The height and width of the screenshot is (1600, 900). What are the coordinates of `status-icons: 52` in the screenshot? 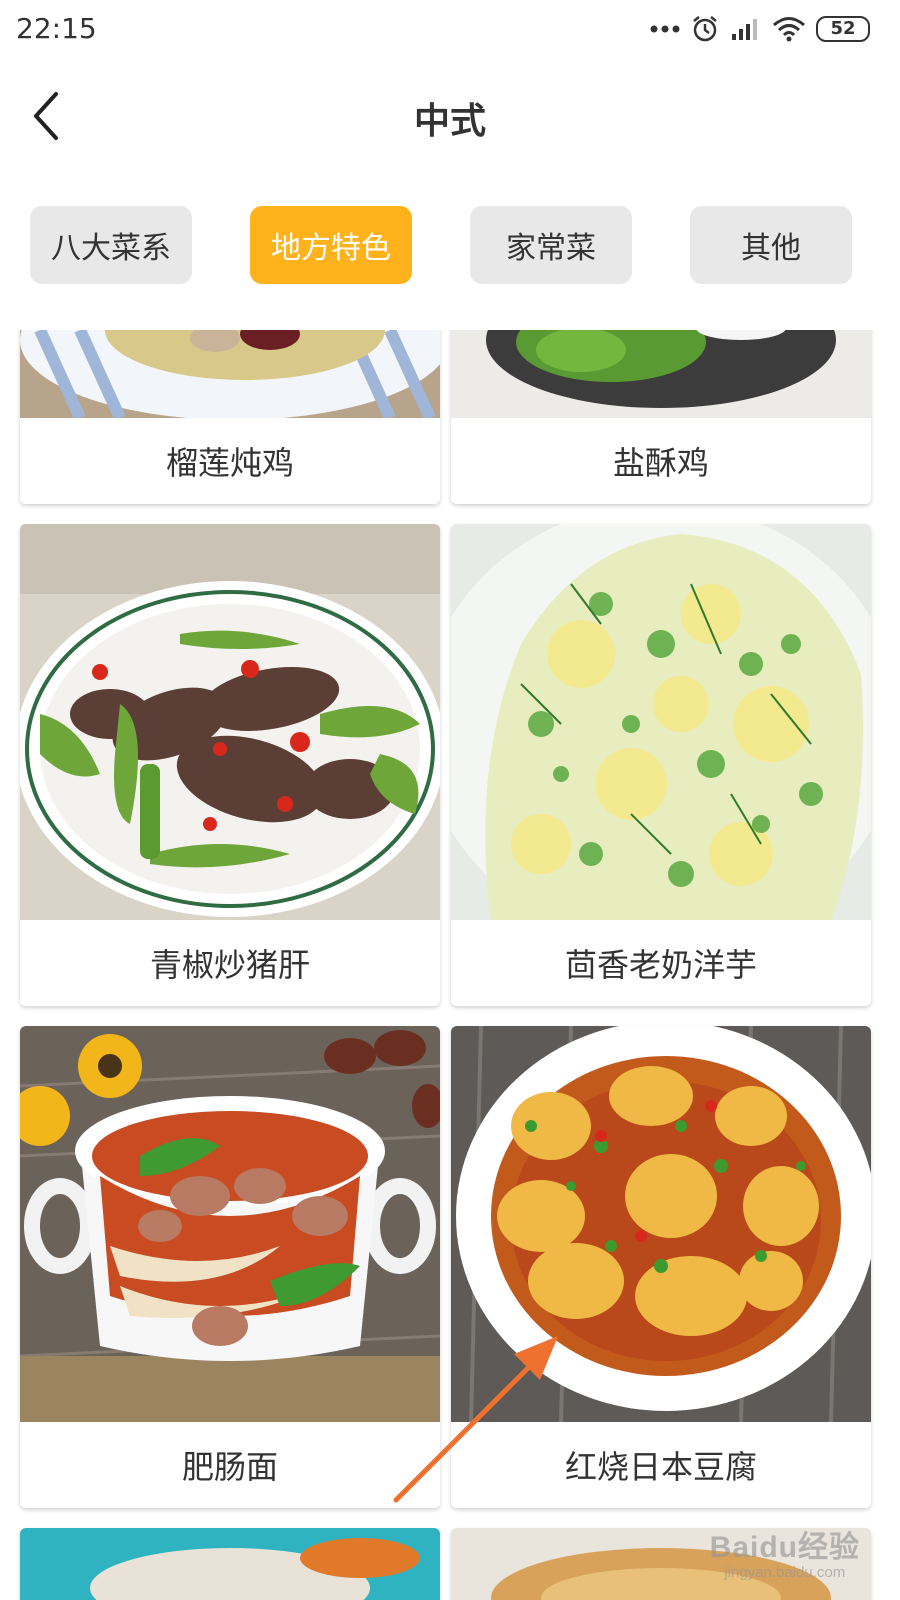 It's located at (760, 29).